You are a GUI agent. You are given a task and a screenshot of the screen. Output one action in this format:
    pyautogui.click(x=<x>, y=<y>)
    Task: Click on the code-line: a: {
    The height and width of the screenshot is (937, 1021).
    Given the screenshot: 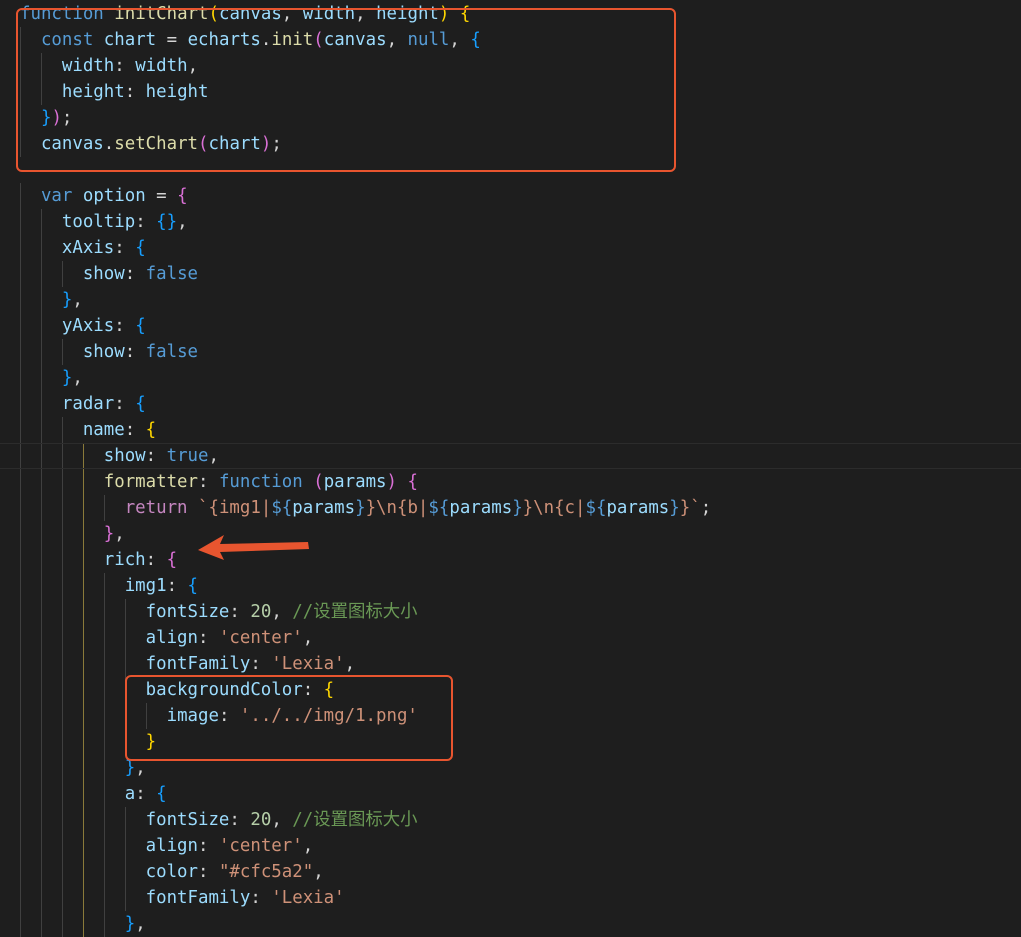 What is the action you would take?
    pyautogui.click(x=510, y=794)
    